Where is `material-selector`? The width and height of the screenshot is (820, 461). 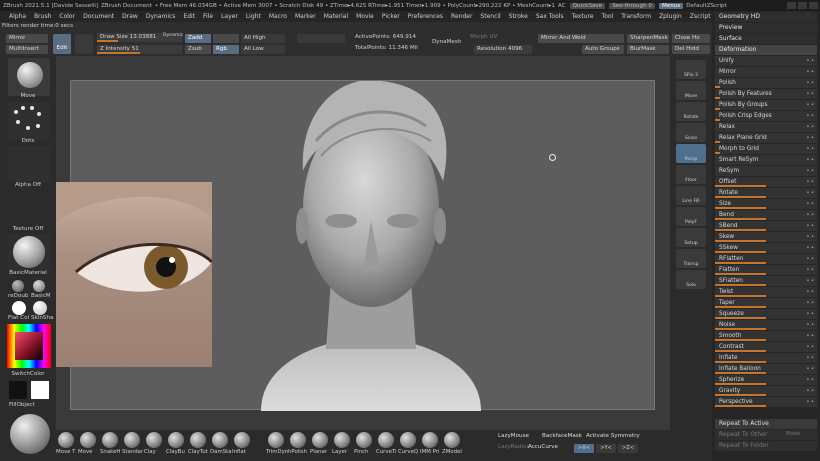 material-selector is located at coordinates (29, 252).